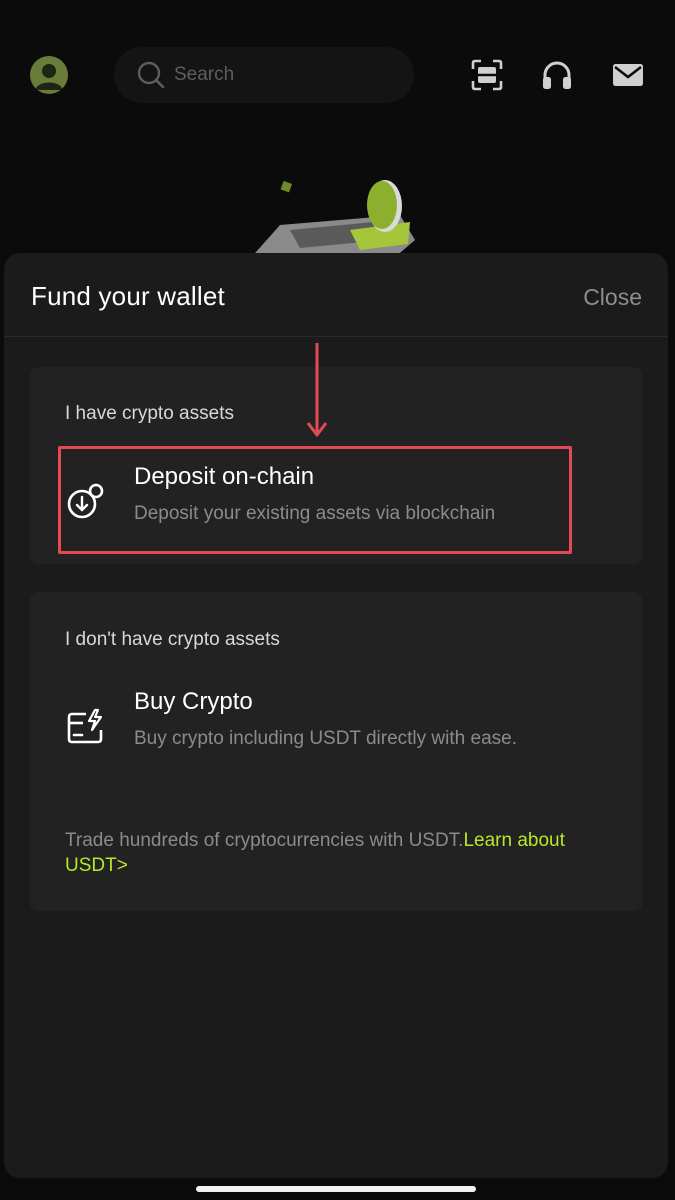  Describe the element at coordinates (336, 336) in the screenshot. I see `divider` at that location.